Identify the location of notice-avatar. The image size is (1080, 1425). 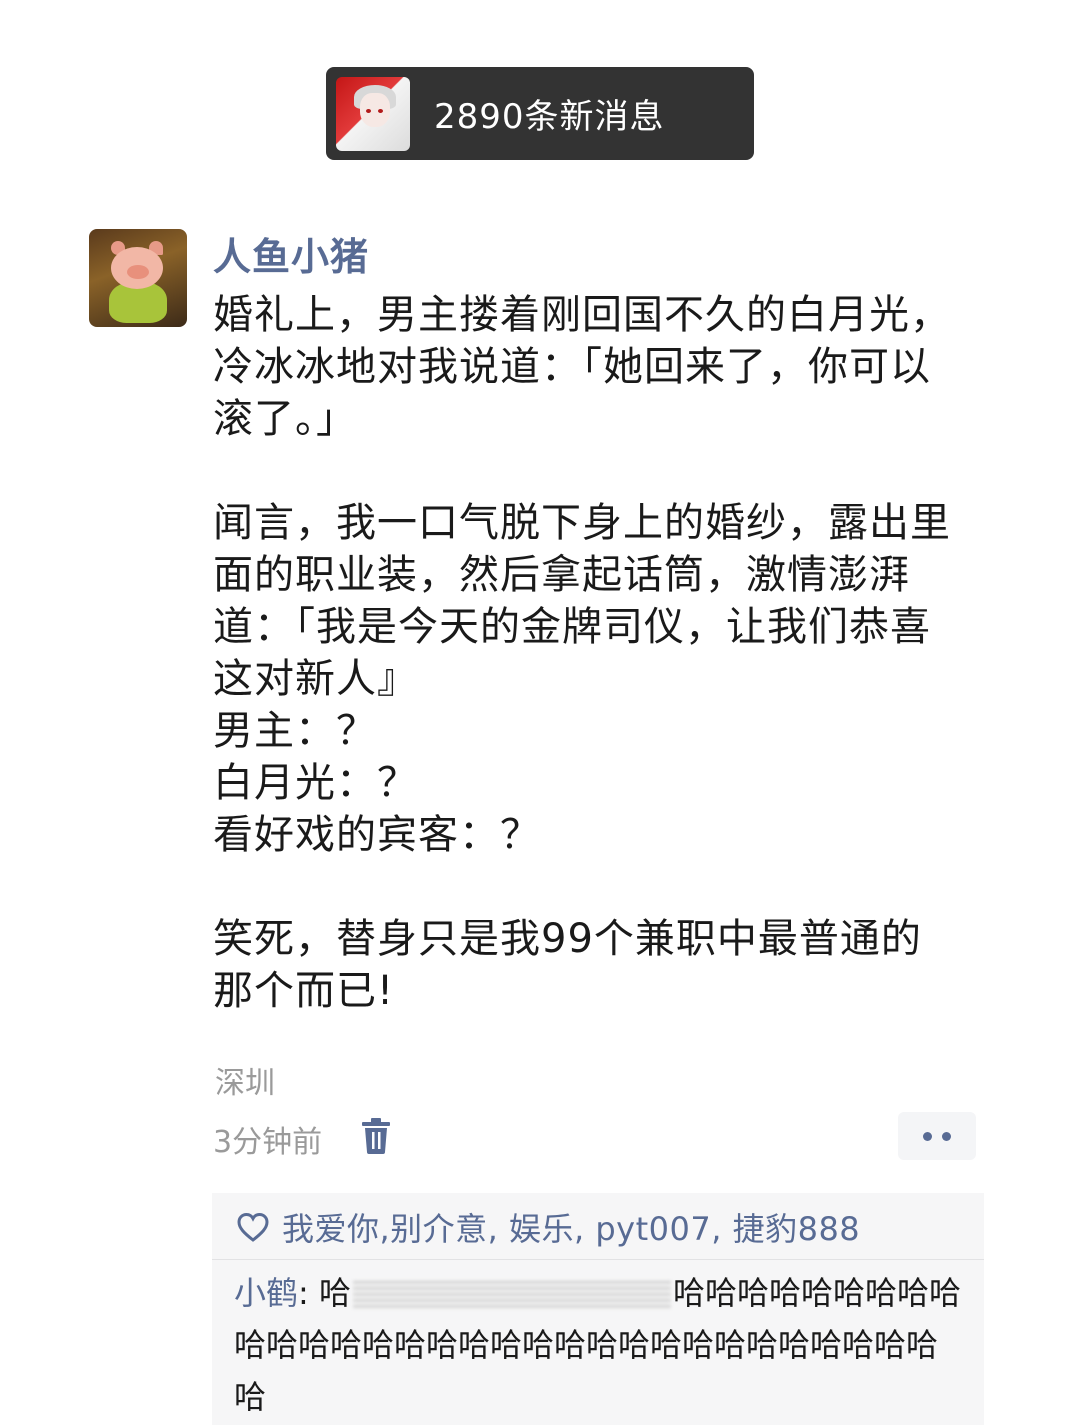
(373, 113).